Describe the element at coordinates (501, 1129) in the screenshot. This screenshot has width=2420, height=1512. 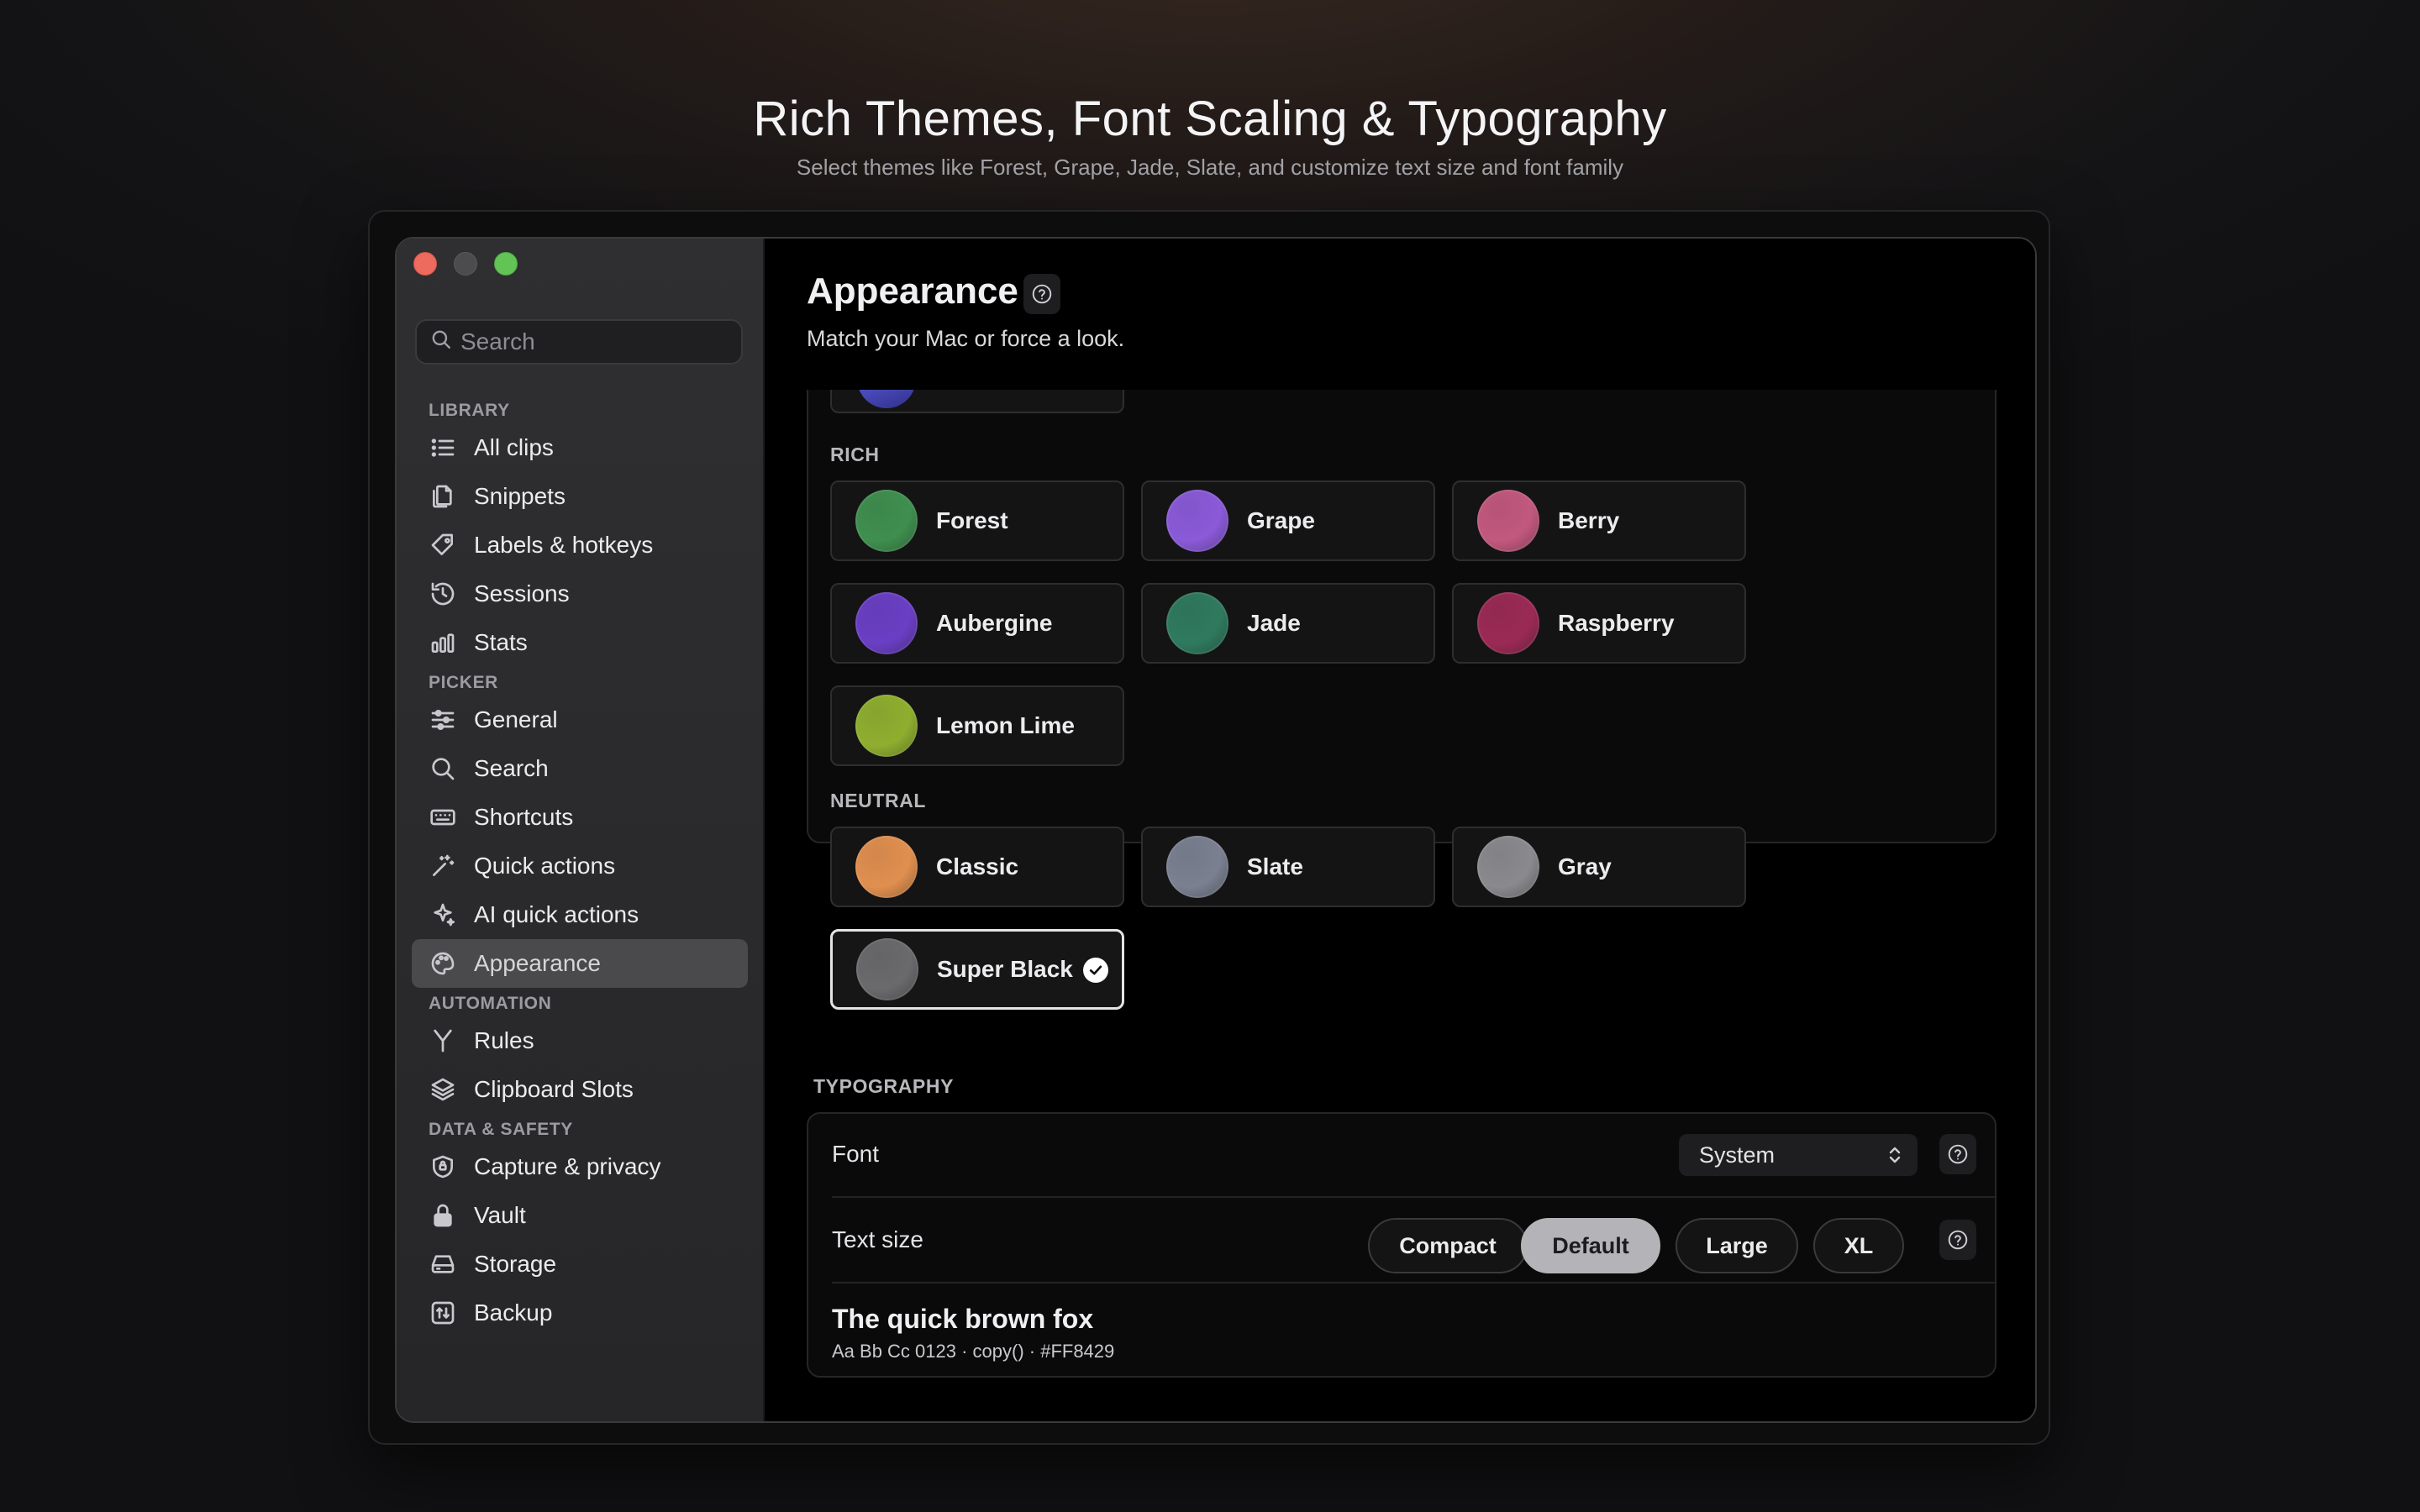
I see `sidebar-section-label: DATA & SAFETY` at that location.